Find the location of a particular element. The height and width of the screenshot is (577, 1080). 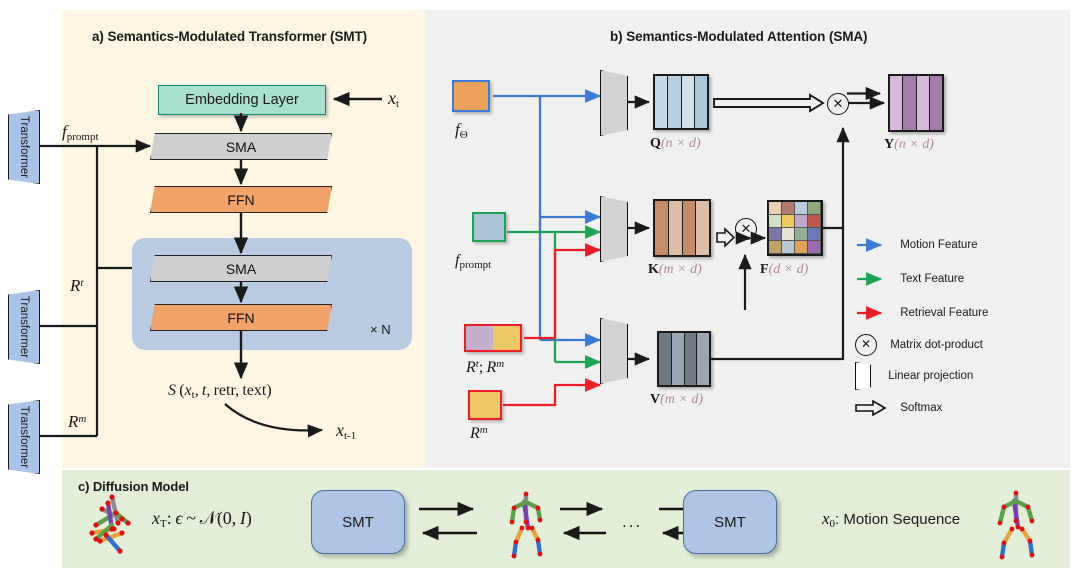

legend-label: Matrix dot-product is located at coordinates (936, 345).